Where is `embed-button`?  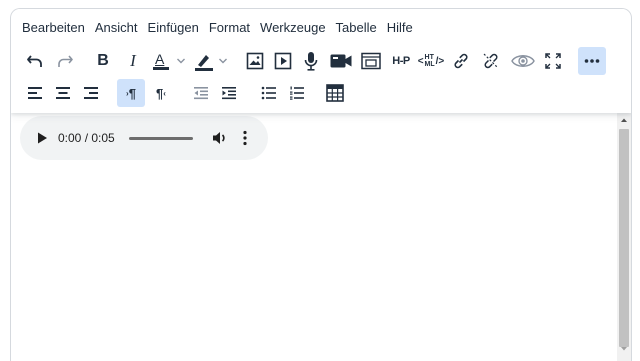 embed-button is located at coordinates (371, 61).